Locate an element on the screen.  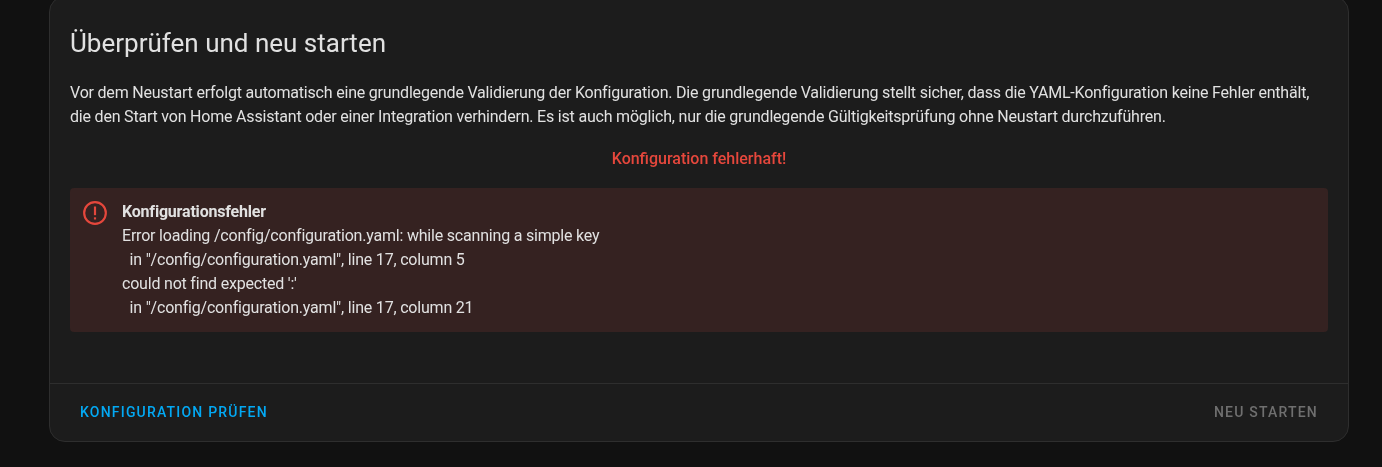
error-line: in "/config/configuration.yaml", line 17, column 5 is located at coordinates (296, 260).